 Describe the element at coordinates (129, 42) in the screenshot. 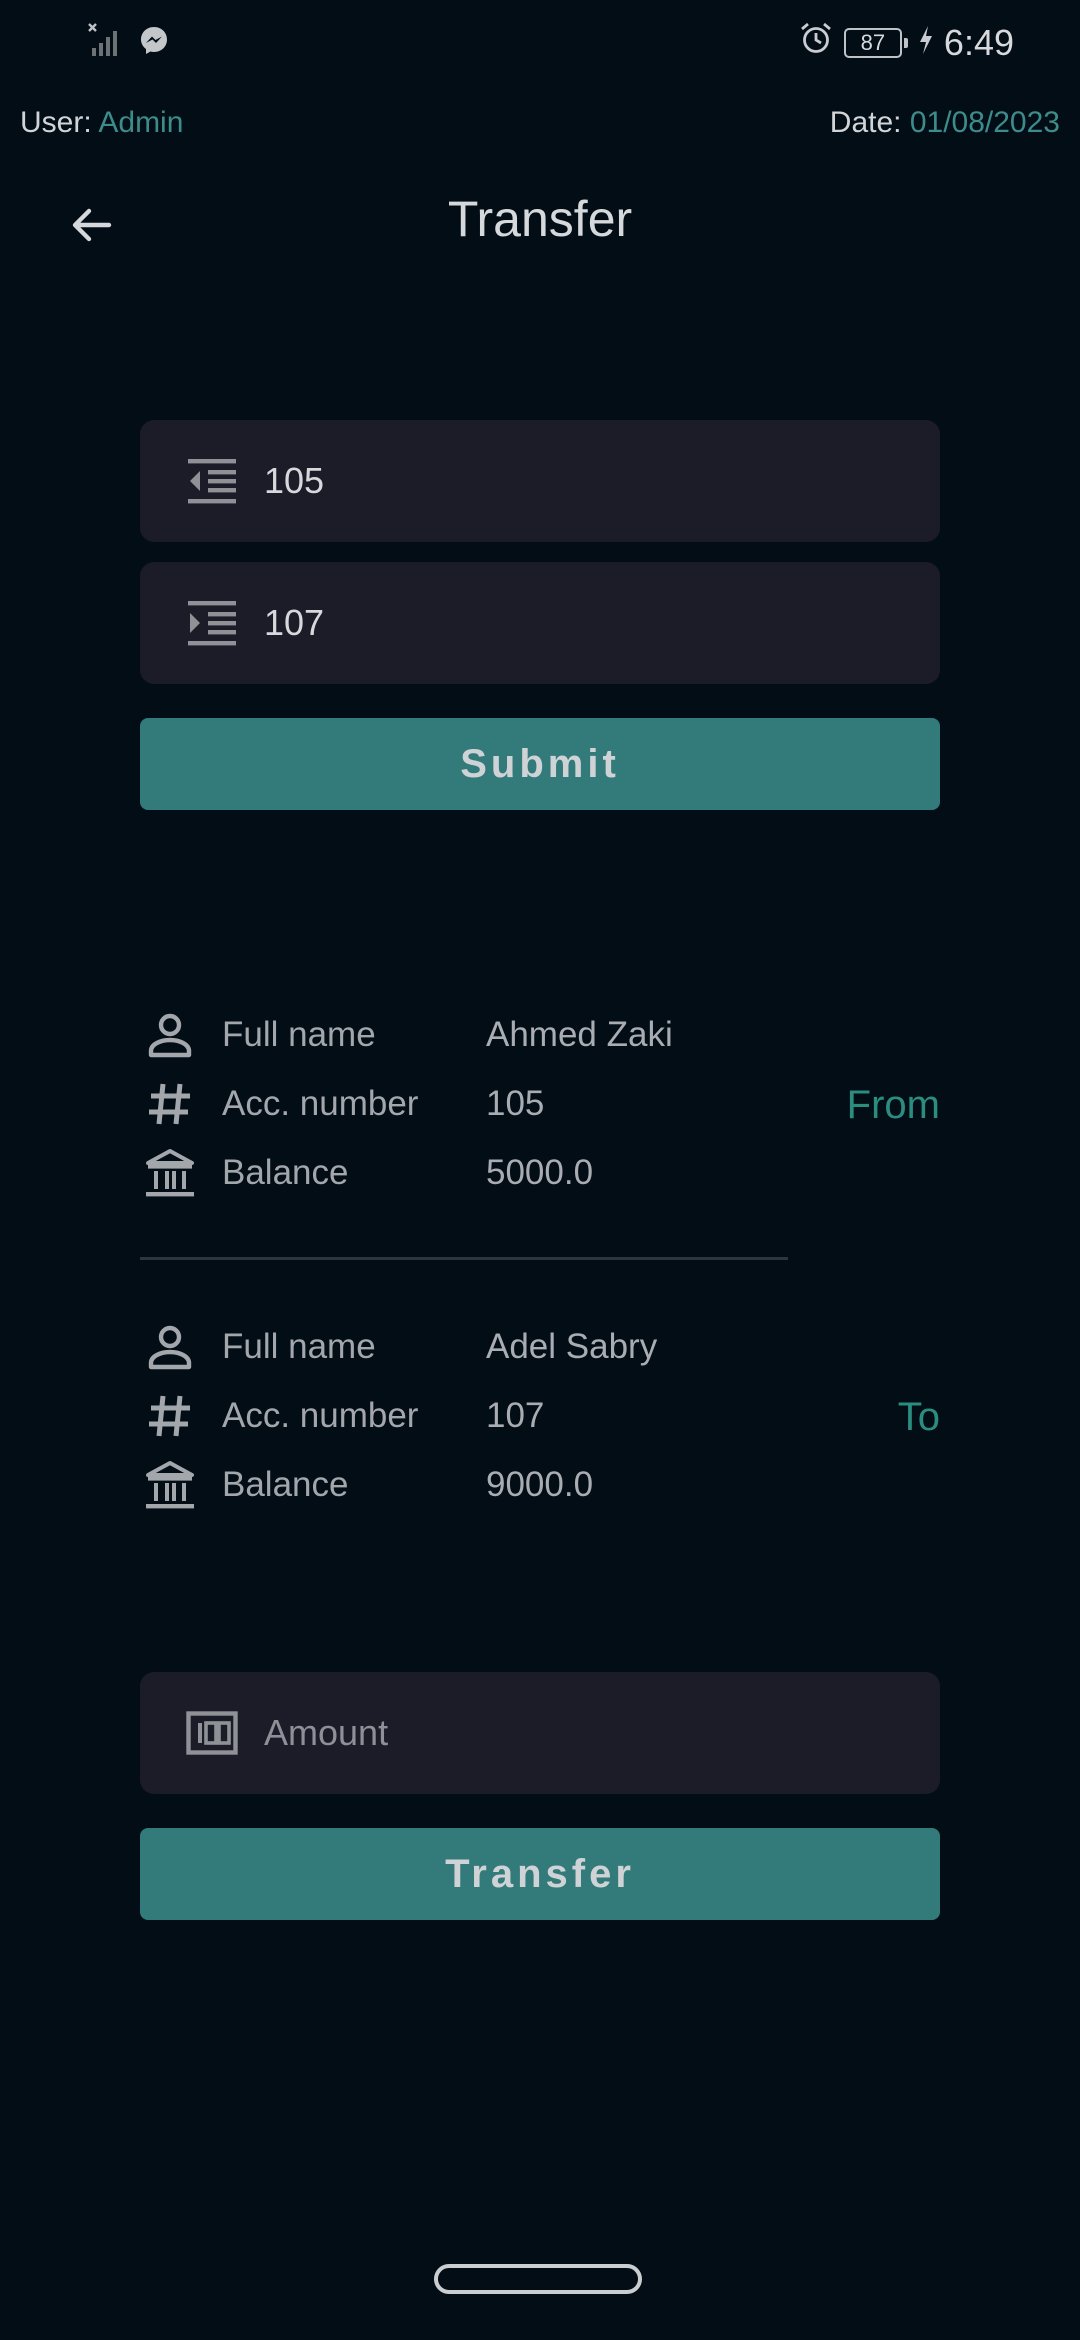

I see `status-left-icons` at that location.